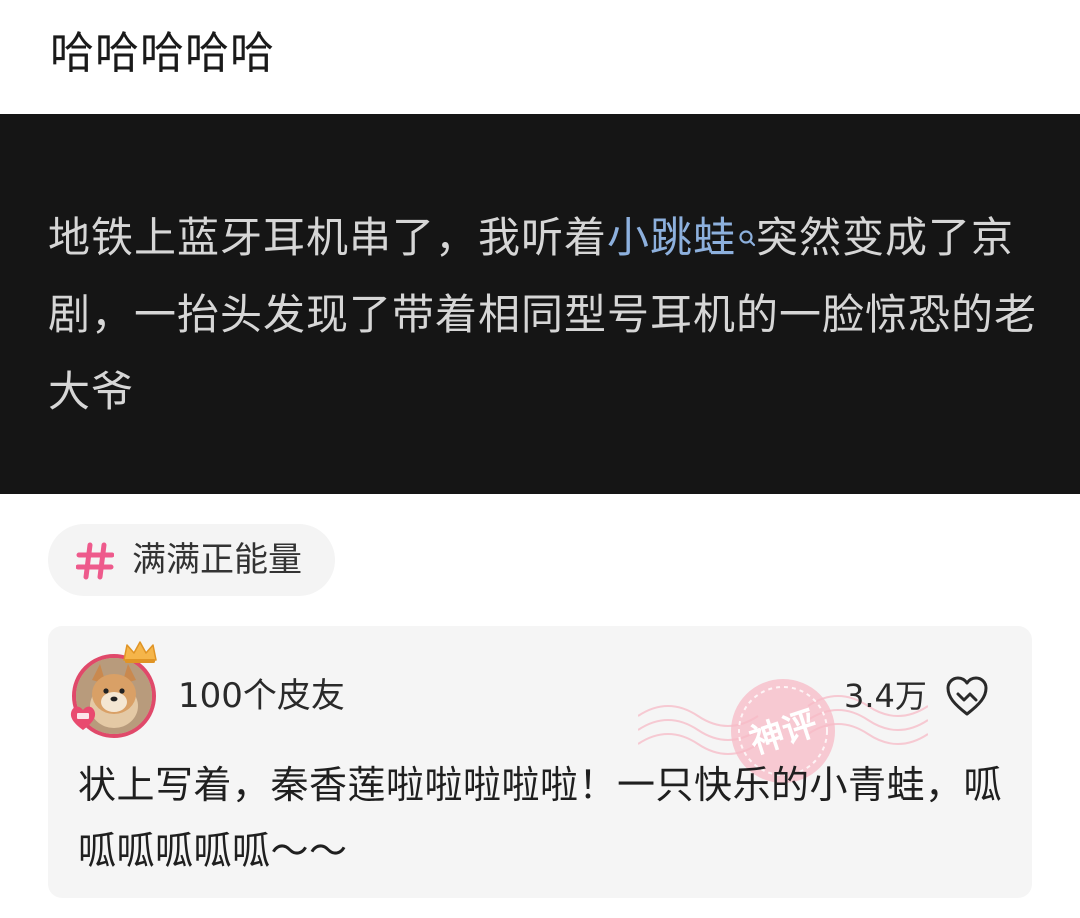 This screenshot has height=918, width=1080. Describe the element at coordinates (95, 561) in the screenshot. I see `hash-icon` at that location.